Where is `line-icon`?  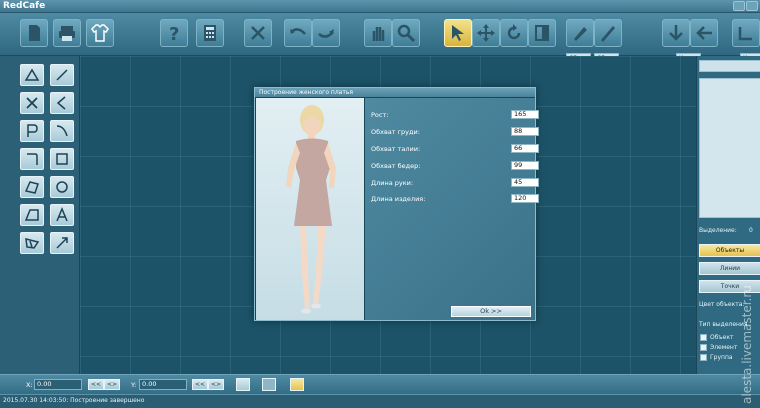
line-icon is located at coordinates (62, 75).